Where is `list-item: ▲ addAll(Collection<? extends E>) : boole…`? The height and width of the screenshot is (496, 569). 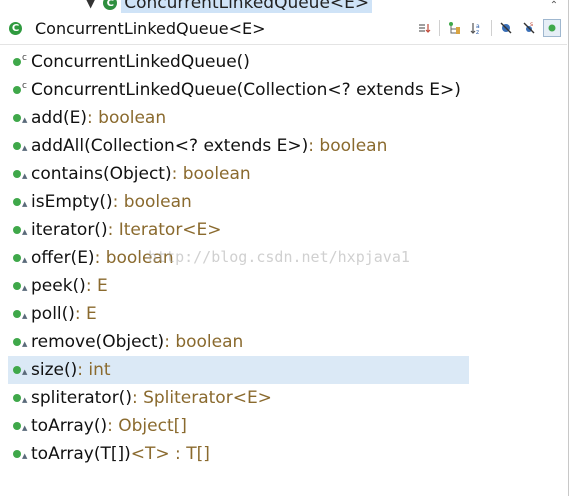 list-item: ▲ addAll(Collection<? extends E>) : boole… is located at coordinates (283, 146).